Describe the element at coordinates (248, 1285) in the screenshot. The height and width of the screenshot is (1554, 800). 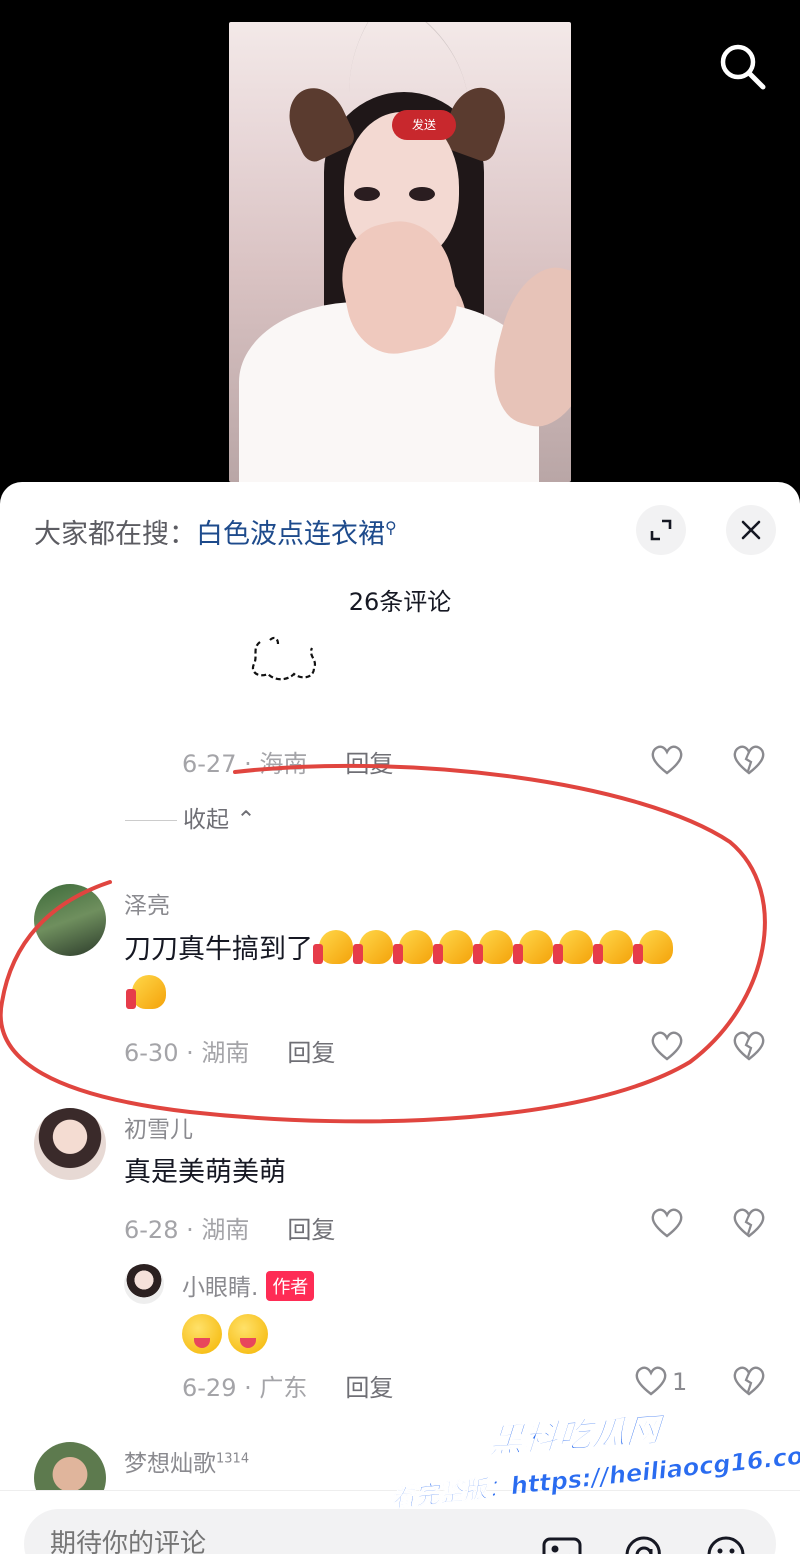
I see `comment-author: 小眼睛. 作者` at that location.